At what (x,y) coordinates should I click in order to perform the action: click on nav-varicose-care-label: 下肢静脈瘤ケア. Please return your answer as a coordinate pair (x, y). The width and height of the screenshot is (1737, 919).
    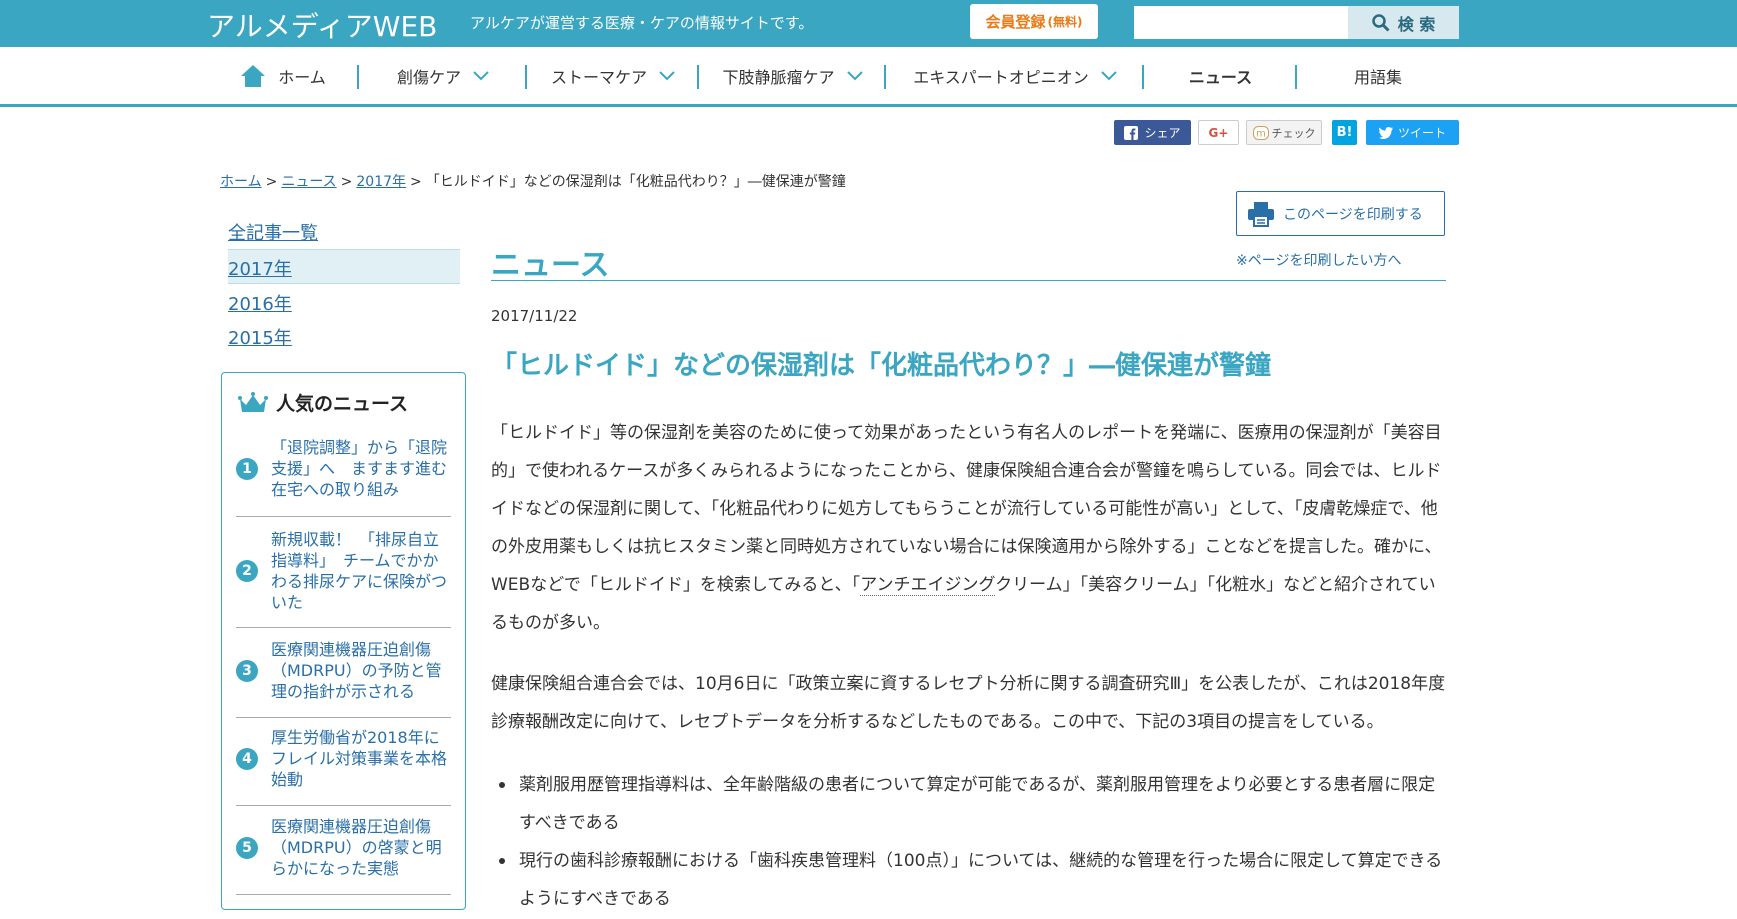
    Looking at the image, I should click on (778, 77).